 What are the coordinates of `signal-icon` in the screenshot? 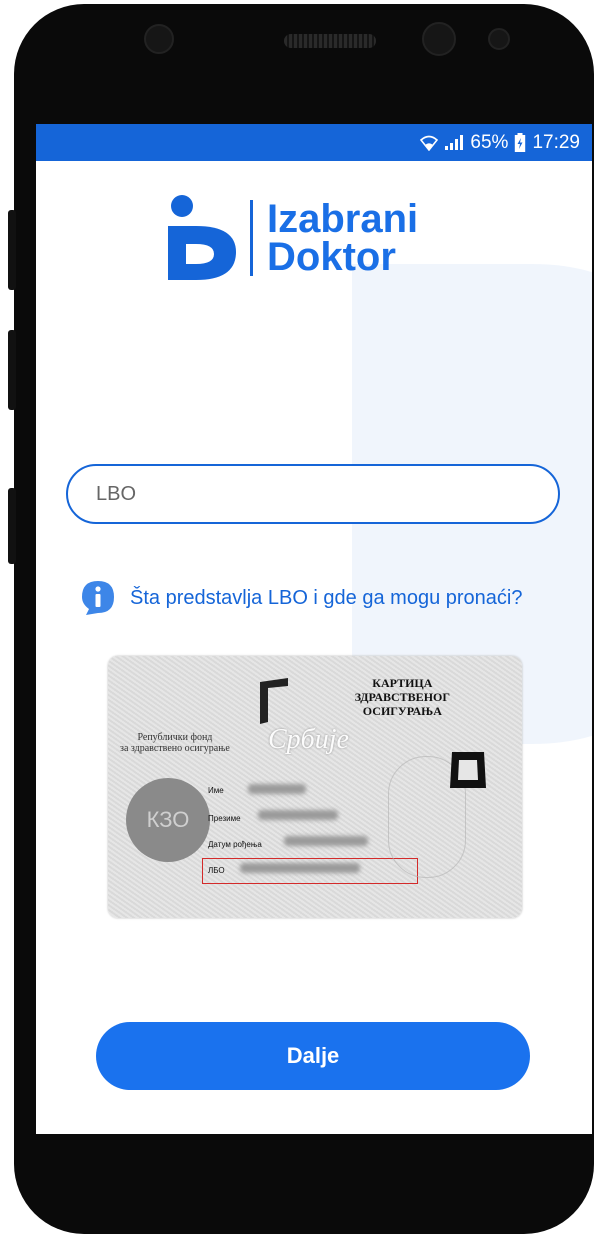 It's located at (454, 142).